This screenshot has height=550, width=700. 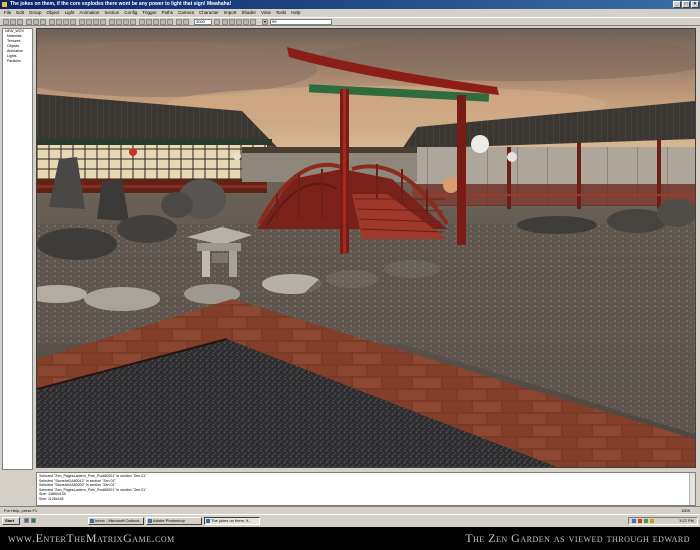 I want to click on menu-paths: Paths, so click(x=167, y=13).